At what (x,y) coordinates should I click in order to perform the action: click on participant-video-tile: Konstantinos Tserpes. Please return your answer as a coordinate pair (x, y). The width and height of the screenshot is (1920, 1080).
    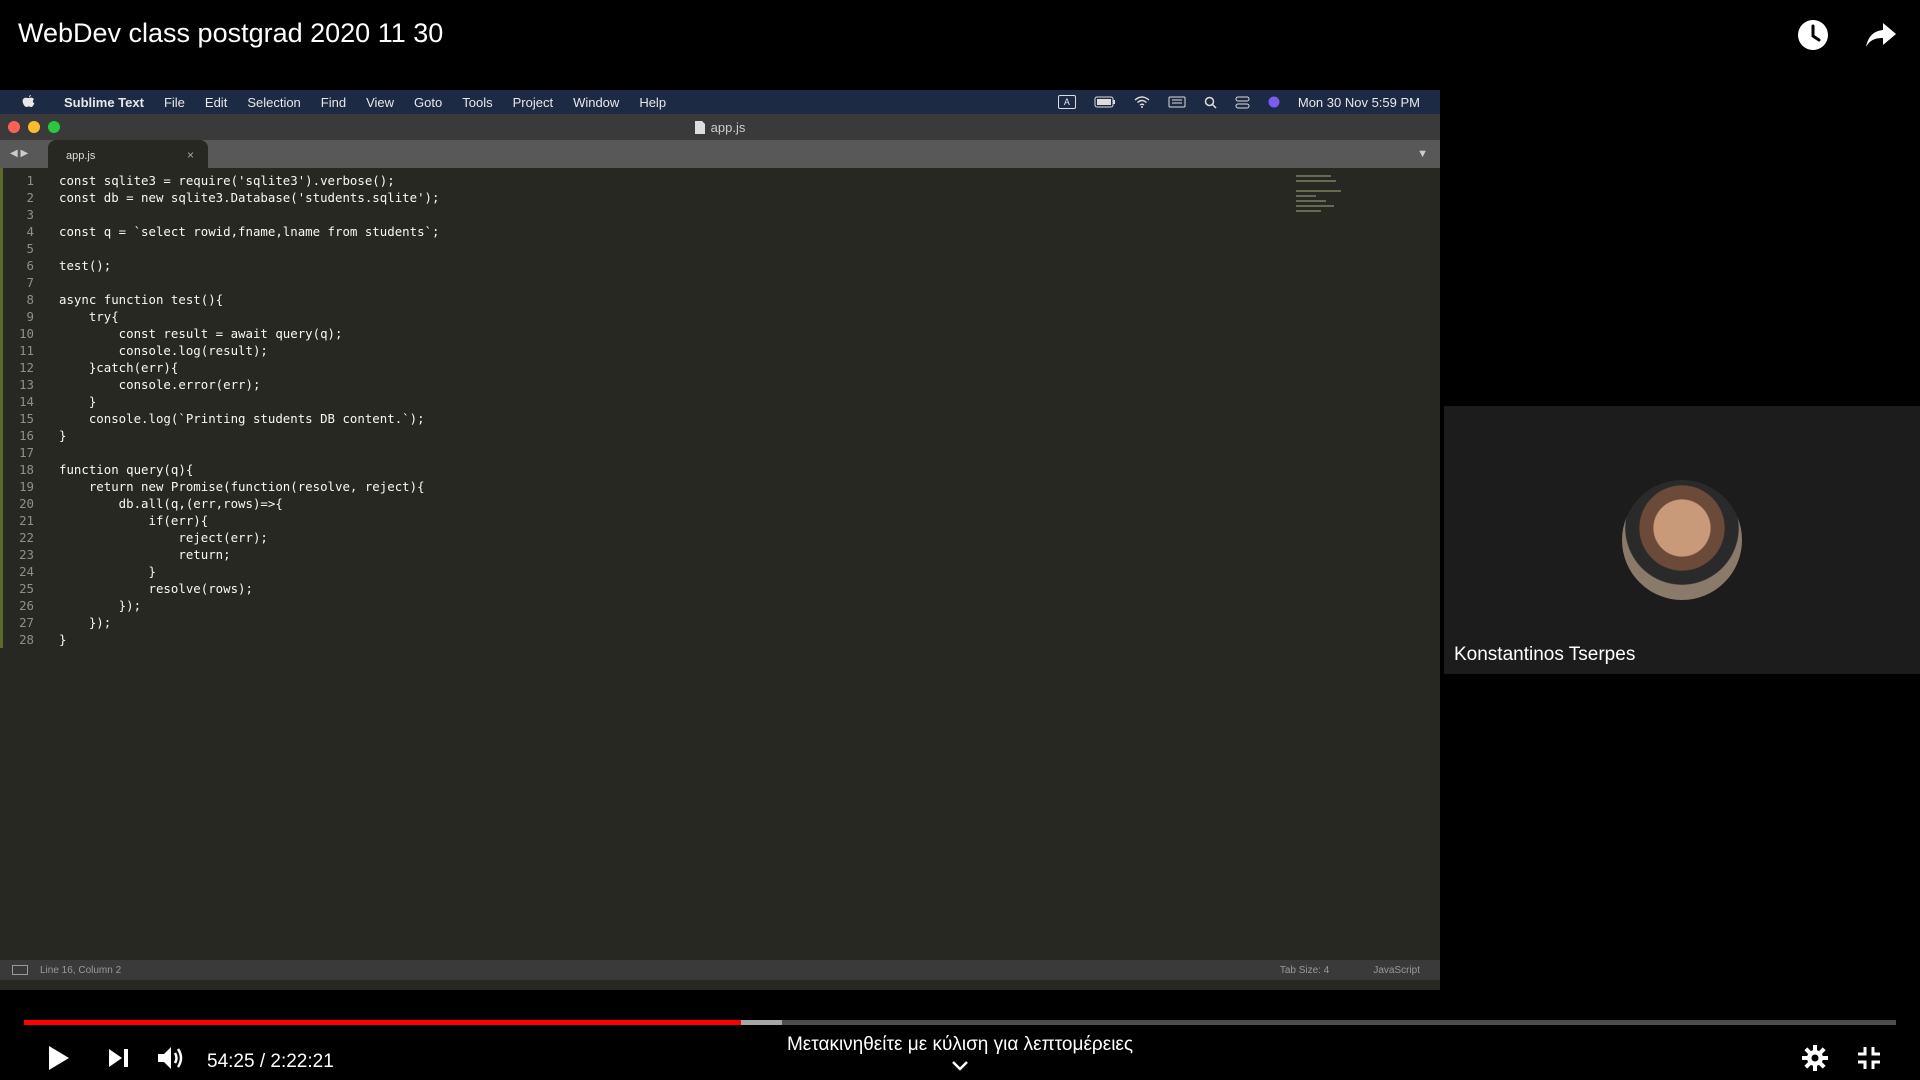
    Looking at the image, I should click on (1682, 540).